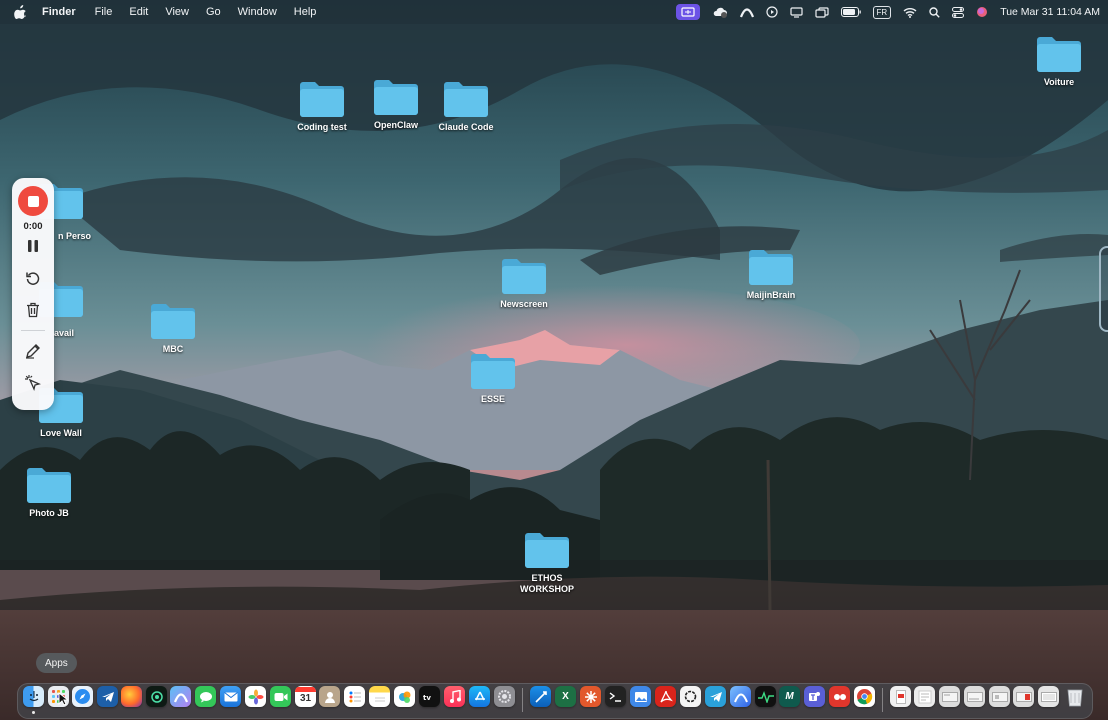  I want to click on wifi-icon, so click(910, 12).